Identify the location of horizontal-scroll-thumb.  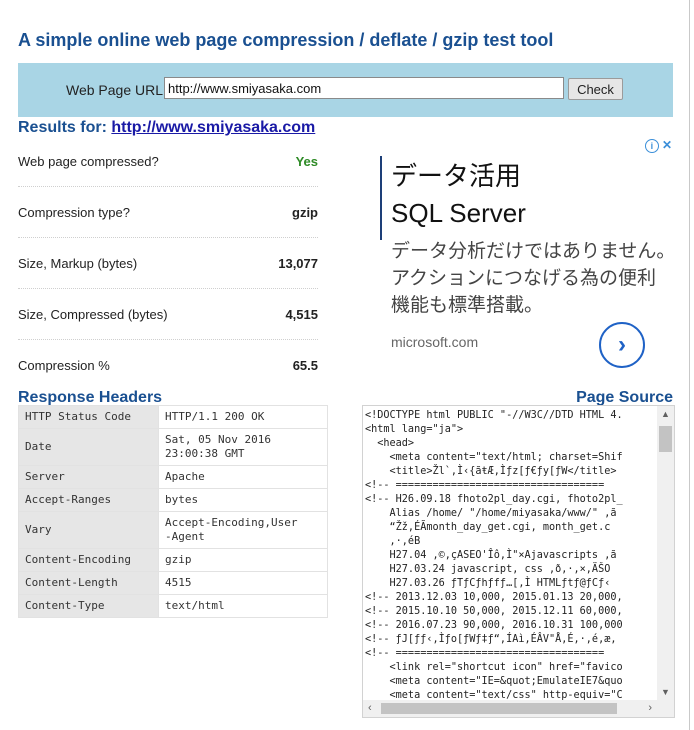
(499, 708).